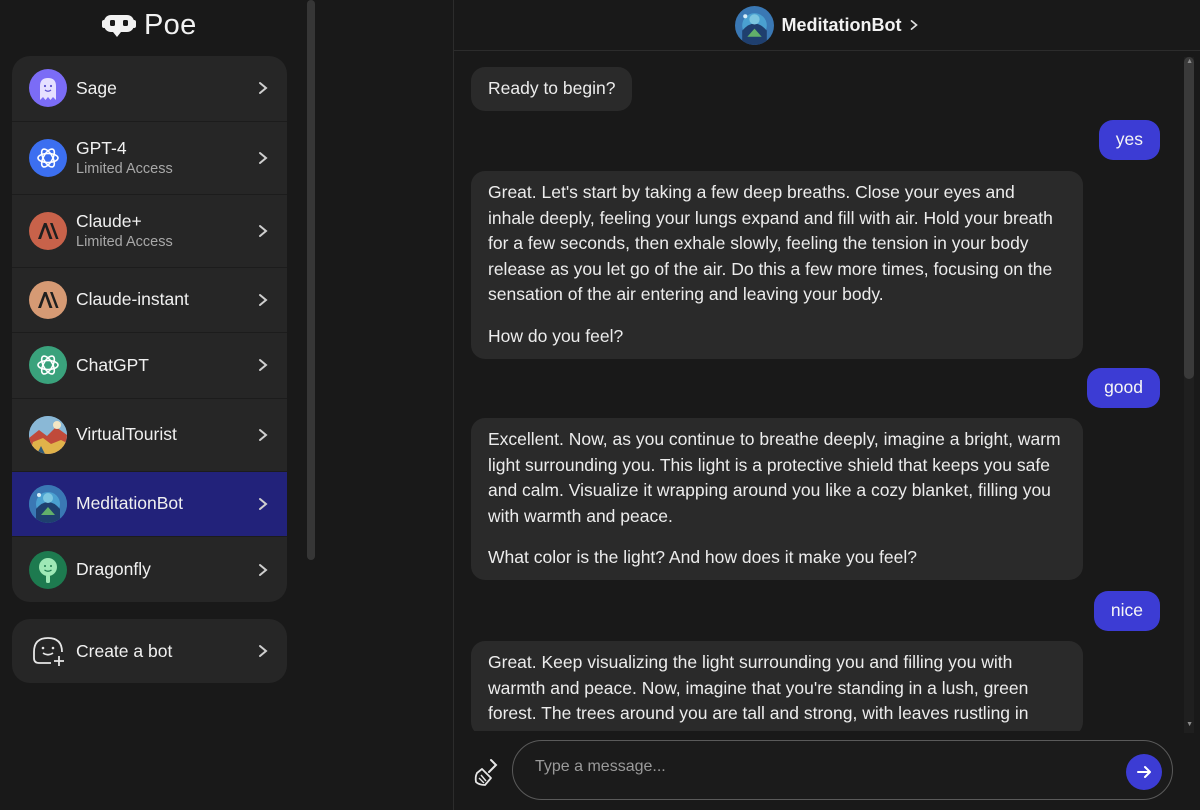 This screenshot has width=1200, height=810. I want to click on poe-logo-icon, so click(119, 26).